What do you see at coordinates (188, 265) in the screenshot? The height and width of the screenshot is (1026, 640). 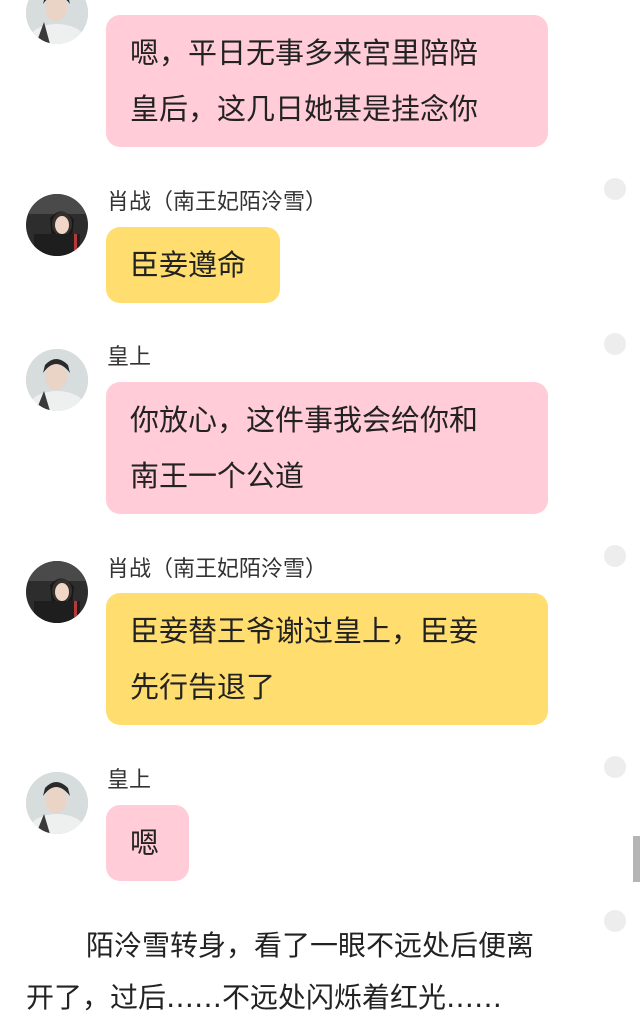 I see `message-text-line: 臣妾遵命` at bounding box center [188, 265].